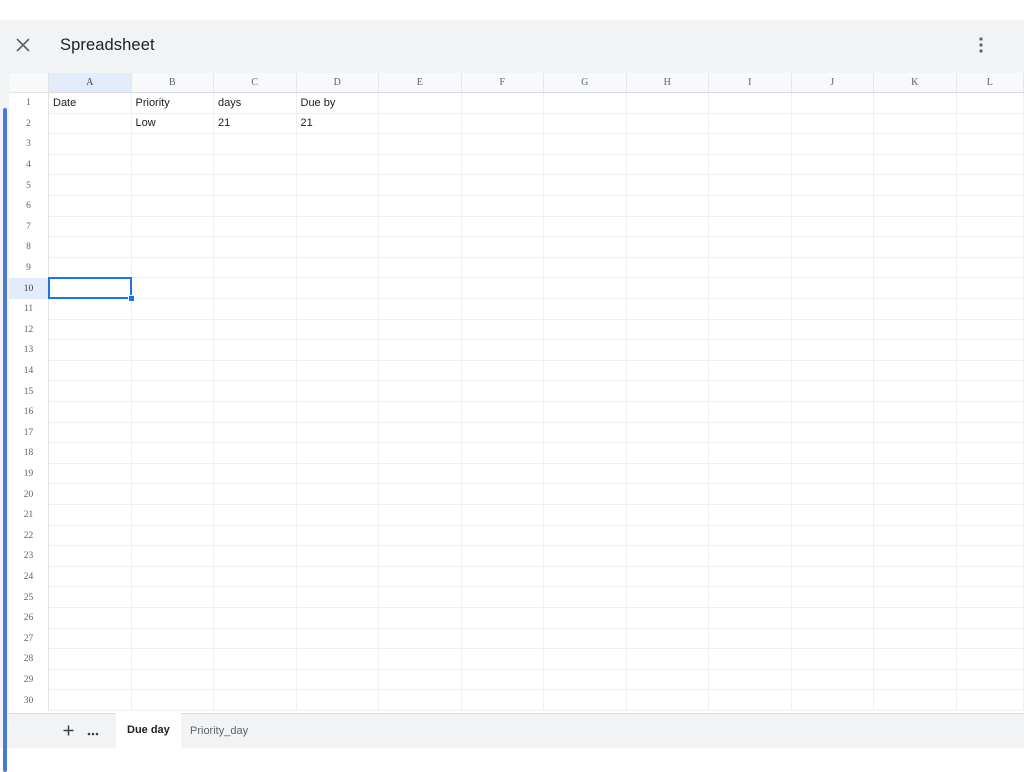  I want to click on column-header: B, so click(173, 83).